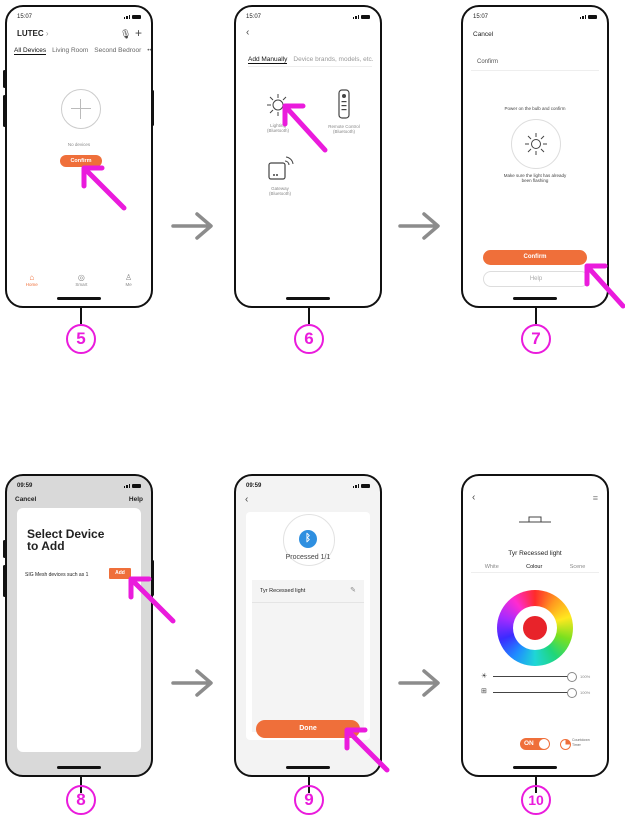 The image size is (625, 816). Describe the element at coordinates (535, 257) in the screenshot. I see `confirm-button: Confirm` at that location.